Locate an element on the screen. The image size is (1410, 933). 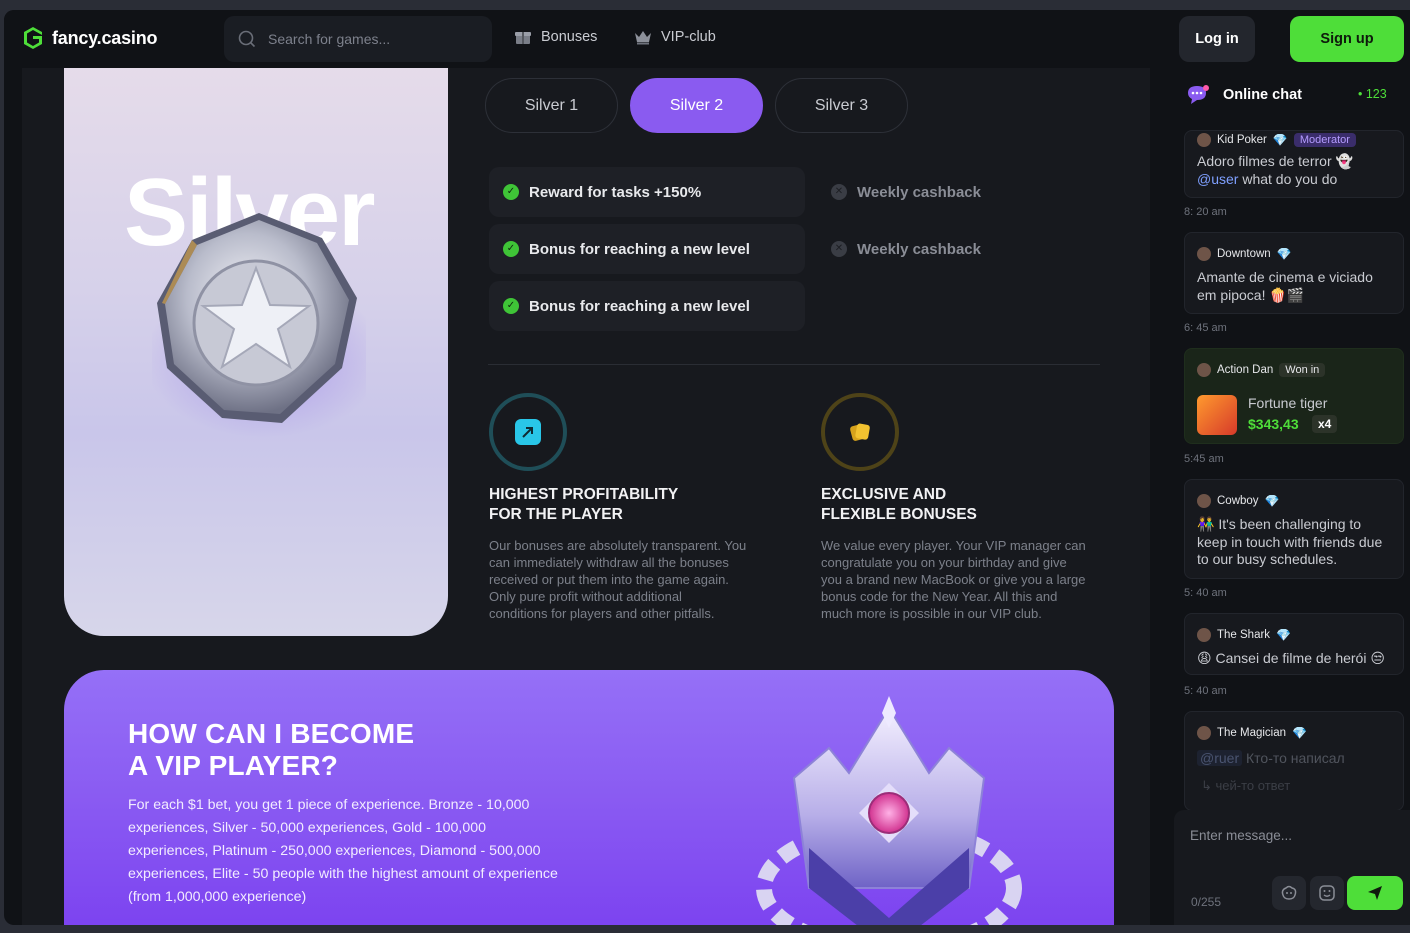
feature-included: ✓ Bonus for reaching a new level is located at coordinates (647, 249).